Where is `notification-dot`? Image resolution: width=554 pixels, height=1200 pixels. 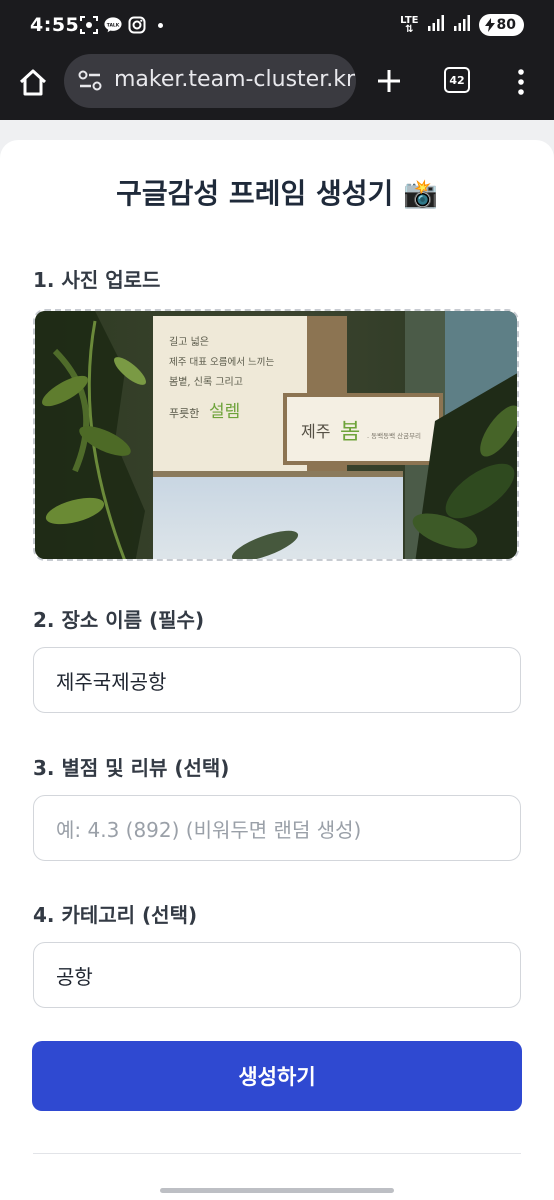 notification-dot is located at coordinates (160, 25).